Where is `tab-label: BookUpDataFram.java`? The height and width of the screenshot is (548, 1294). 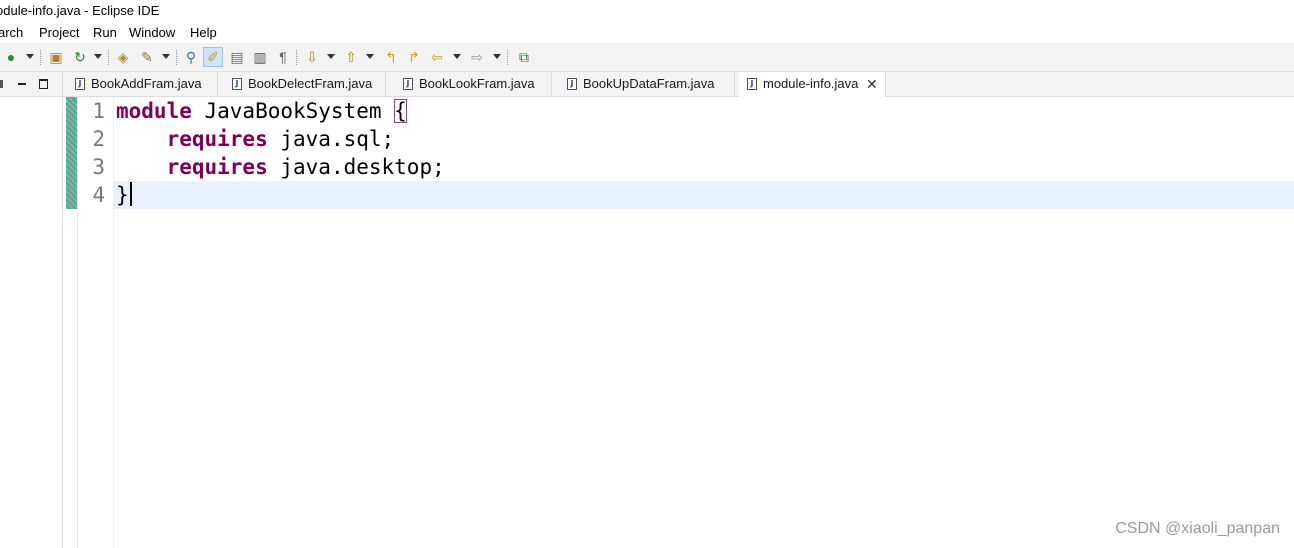
tab-label: BookUpDataFram.java is located at coordinates (649, 83).